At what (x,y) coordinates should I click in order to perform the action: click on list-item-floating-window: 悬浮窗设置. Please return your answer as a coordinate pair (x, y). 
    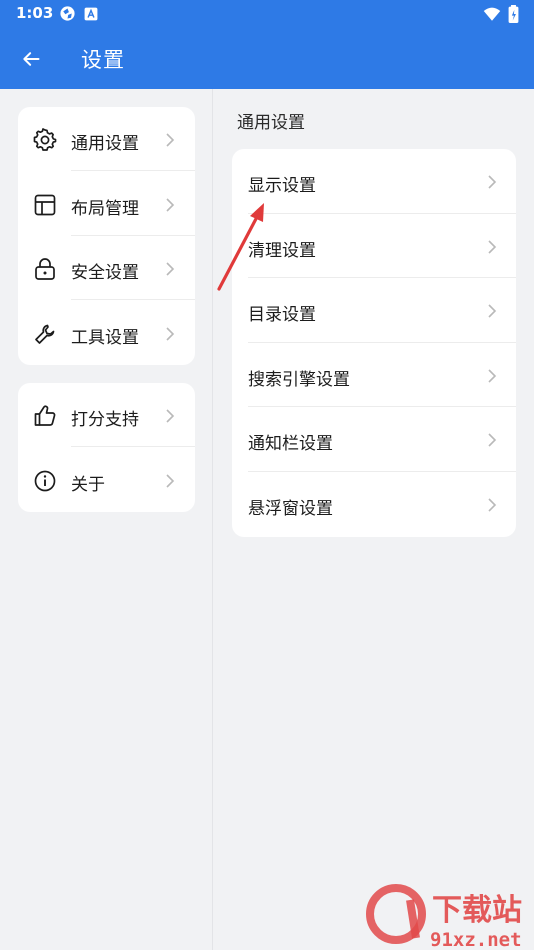
    Looking at the image, I should click on (374, 504).